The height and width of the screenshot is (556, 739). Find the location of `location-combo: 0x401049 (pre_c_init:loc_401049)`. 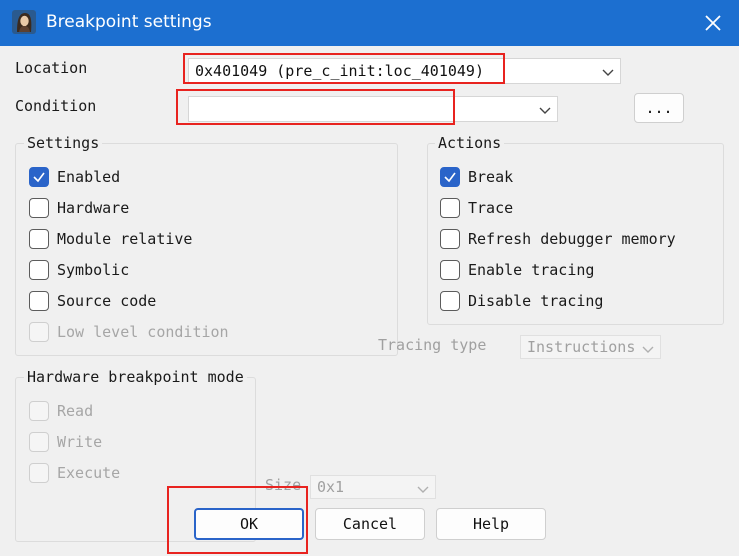

location-combo: 0x401049 (pre_c_init:loc_401049) is located at coordinates (404, 71).